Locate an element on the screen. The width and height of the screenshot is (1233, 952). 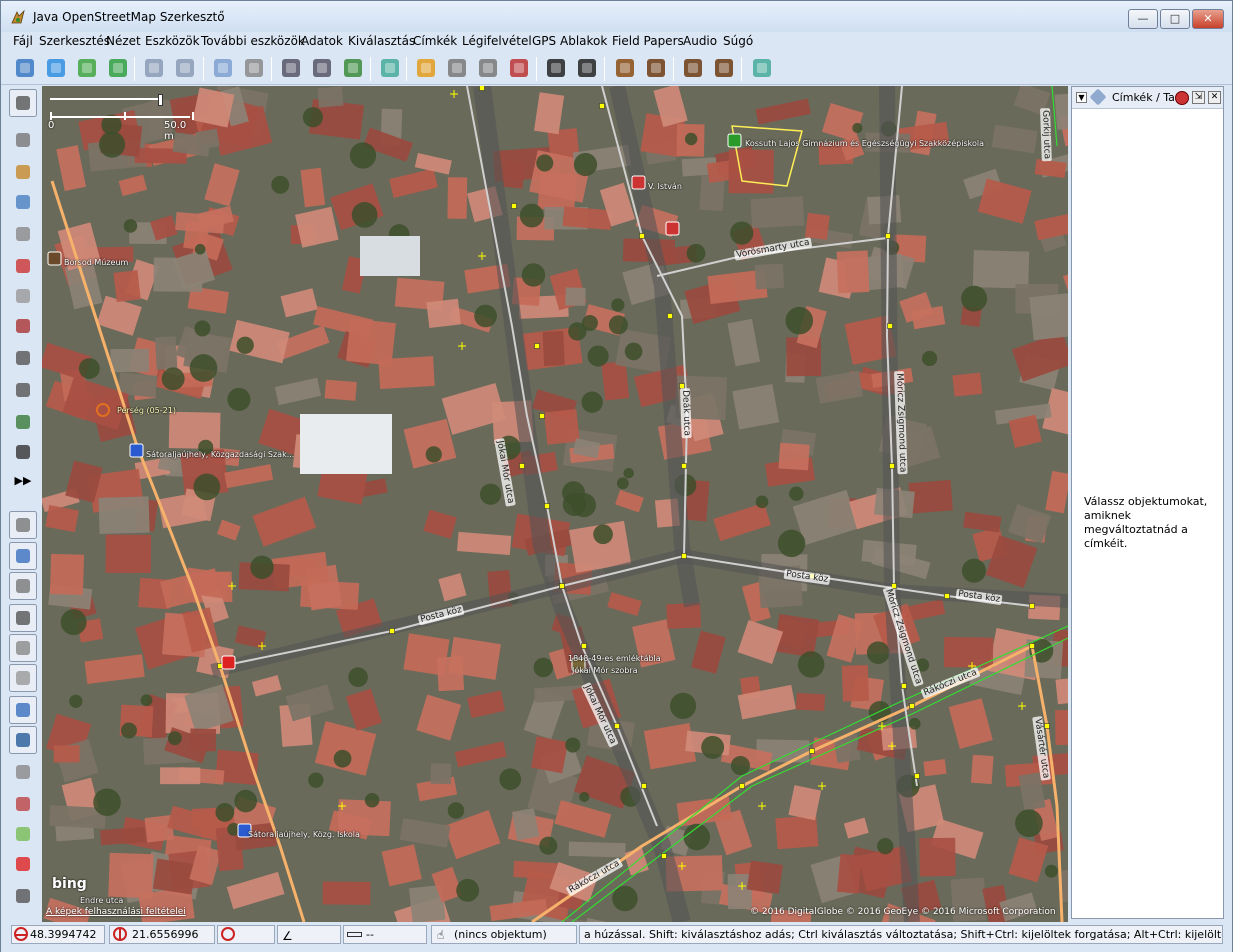
zoom-icon is located at coordinates (23, 202).